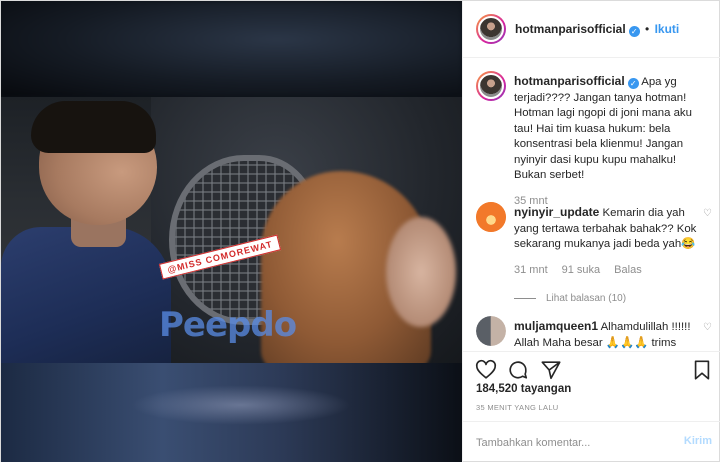 The image size is (720, 462). What do you see at coordinates (628, 270) in the screenshot?
I see `reply-button: Balas` at bounding box center [628, 270].